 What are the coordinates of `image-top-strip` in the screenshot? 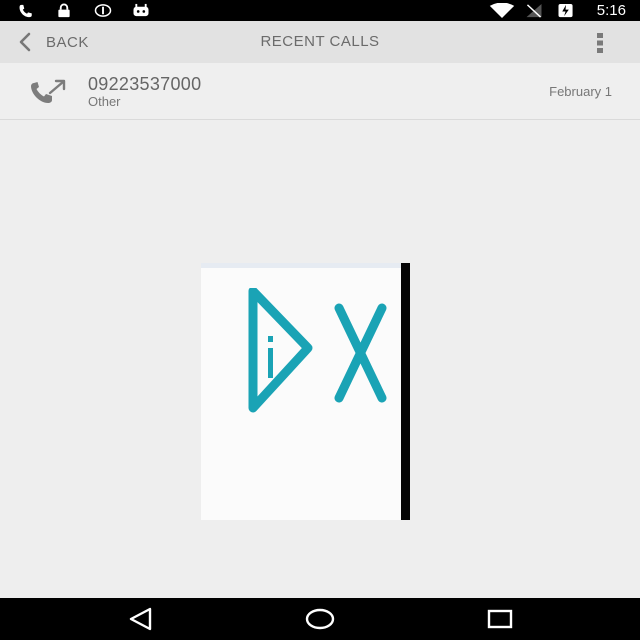 It's located at (301, 265).